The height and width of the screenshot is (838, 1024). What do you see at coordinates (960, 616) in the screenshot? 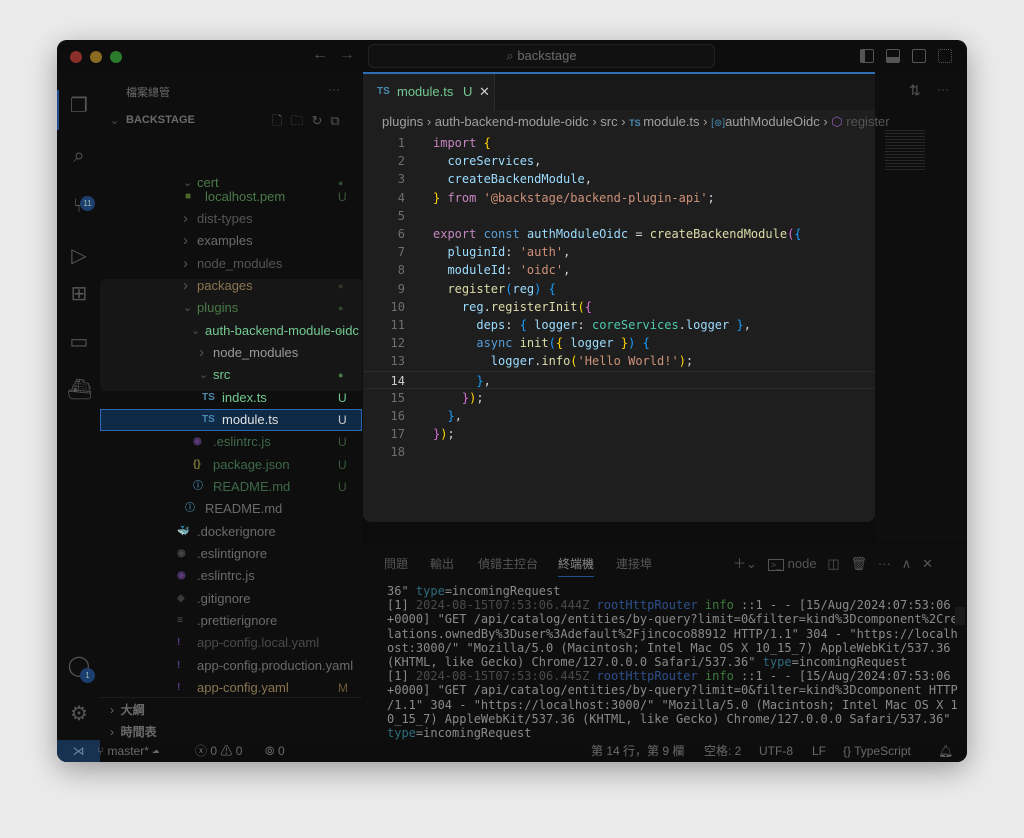
I see `terminal-scrollbar` at bounding box center [960, 616].